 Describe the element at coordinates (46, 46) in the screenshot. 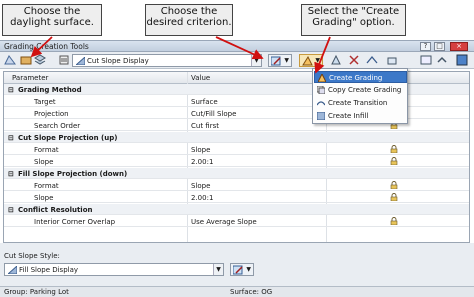

I see `window-title: Grading Creation Tools` at that location.